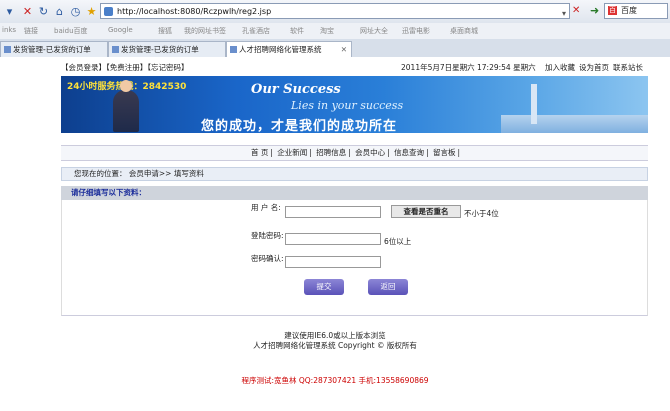 Image resolution: width=670 pixels, height=411 pixels. Describe the element at coordinates (335, 345) in the screenshot. I see `copyright-text: 人才招聘网络化管理系统 Copyright © 版权所有` at that location.